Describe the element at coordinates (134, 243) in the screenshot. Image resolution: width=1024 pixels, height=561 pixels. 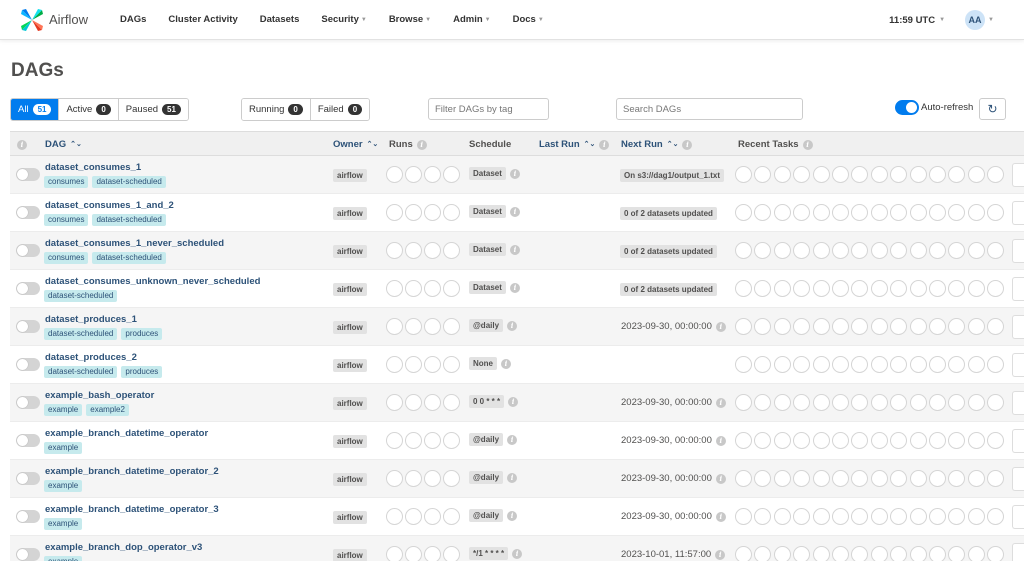
I see `dag-id-link: dataset_consumes_1_never_scheduled` at that location.